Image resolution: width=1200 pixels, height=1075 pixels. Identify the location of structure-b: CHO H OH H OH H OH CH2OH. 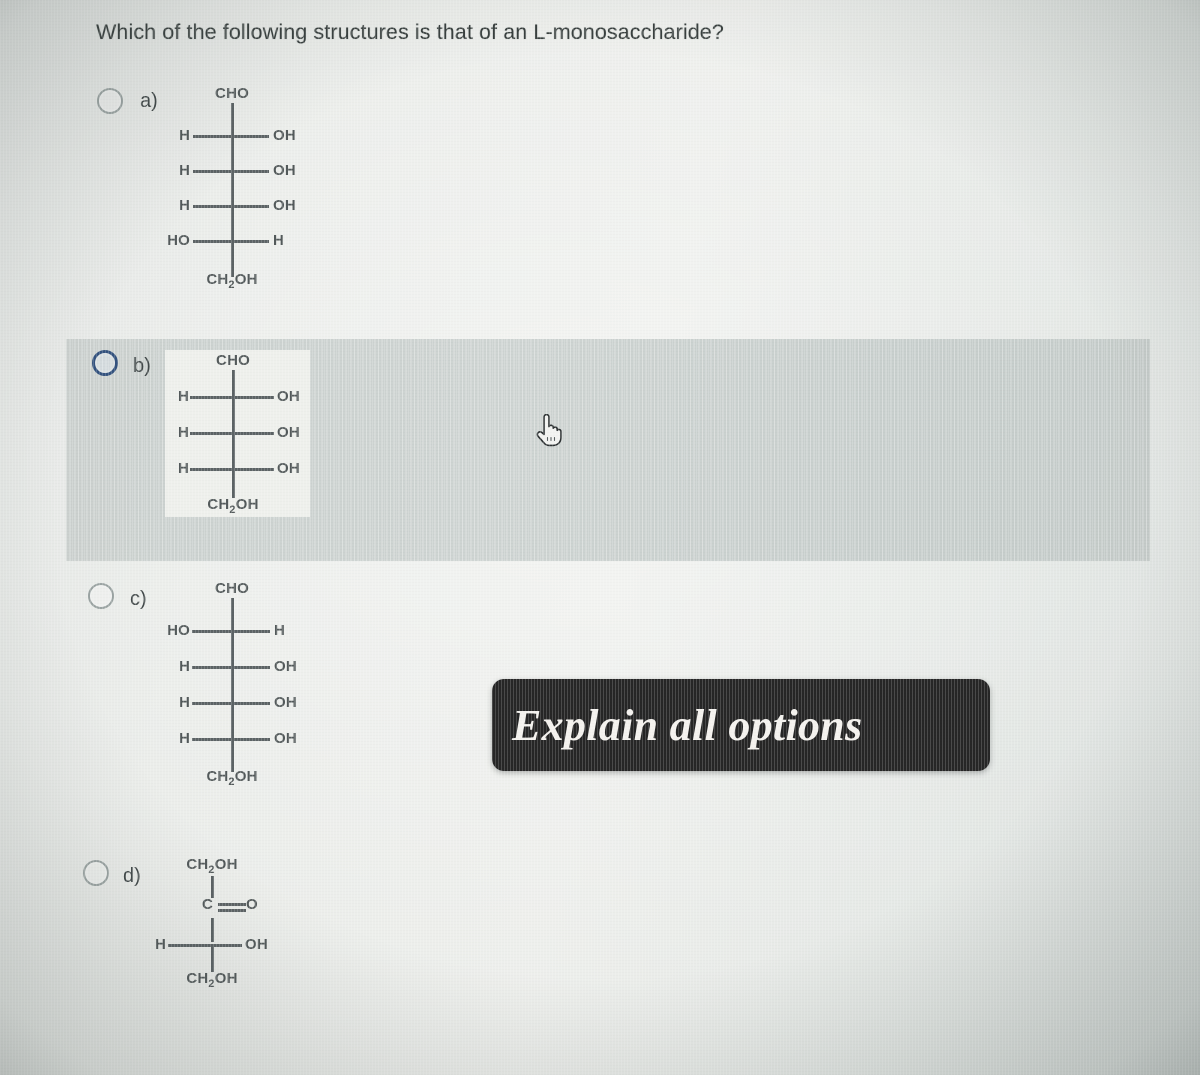
(237, 433).